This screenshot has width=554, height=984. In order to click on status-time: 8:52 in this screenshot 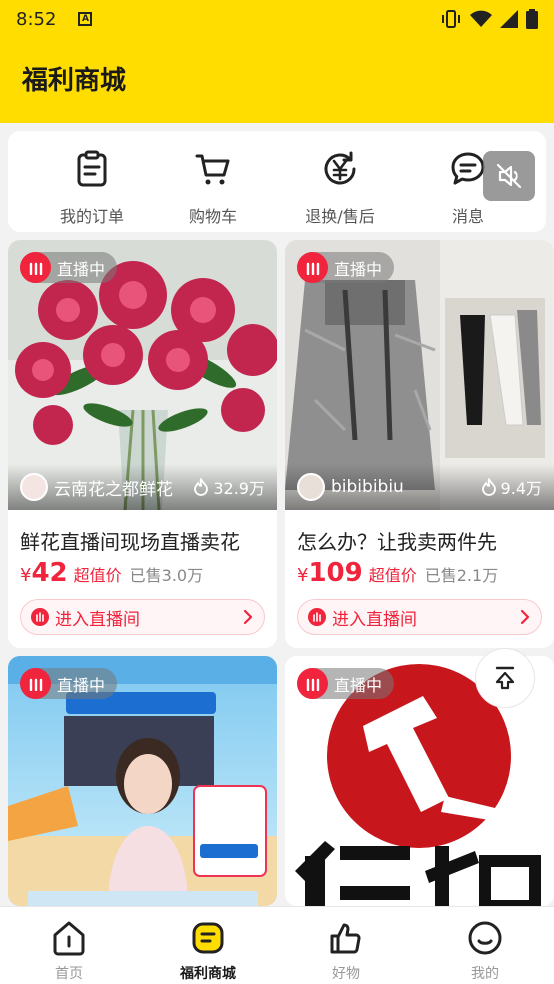, I will do `click(36, 19)`.